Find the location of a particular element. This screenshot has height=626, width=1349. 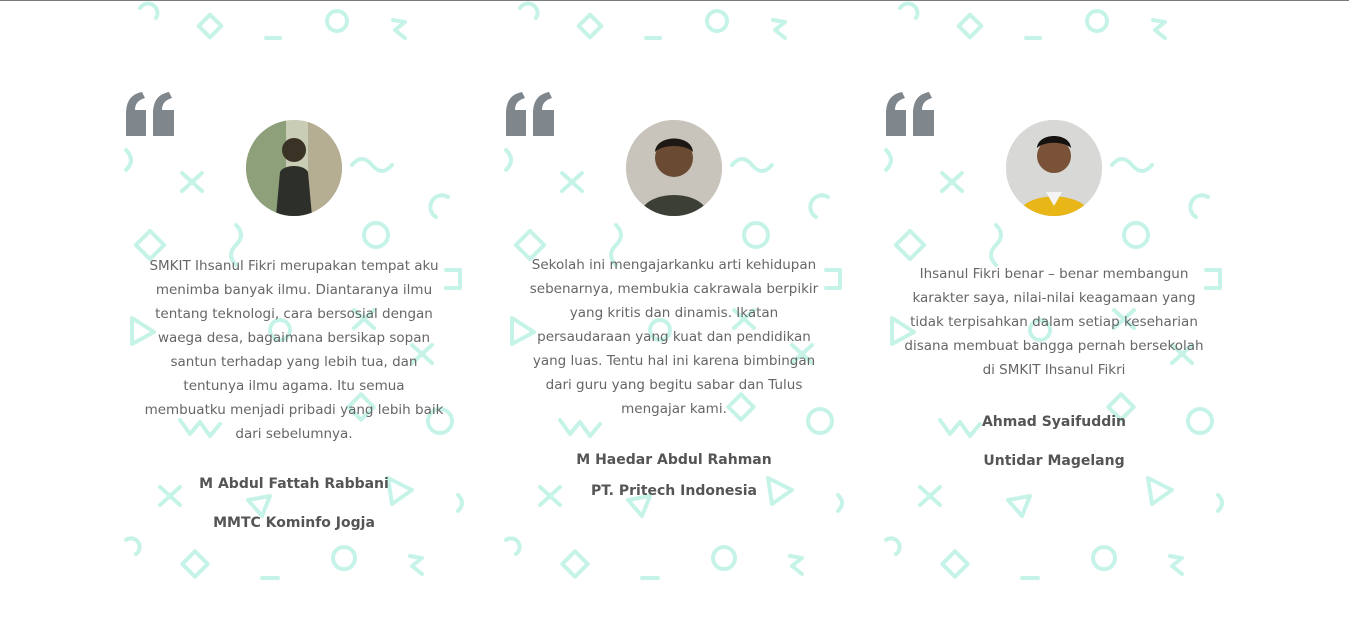

author-name: Ahmad Syaifuddin is located at coordinates (1054, 422).